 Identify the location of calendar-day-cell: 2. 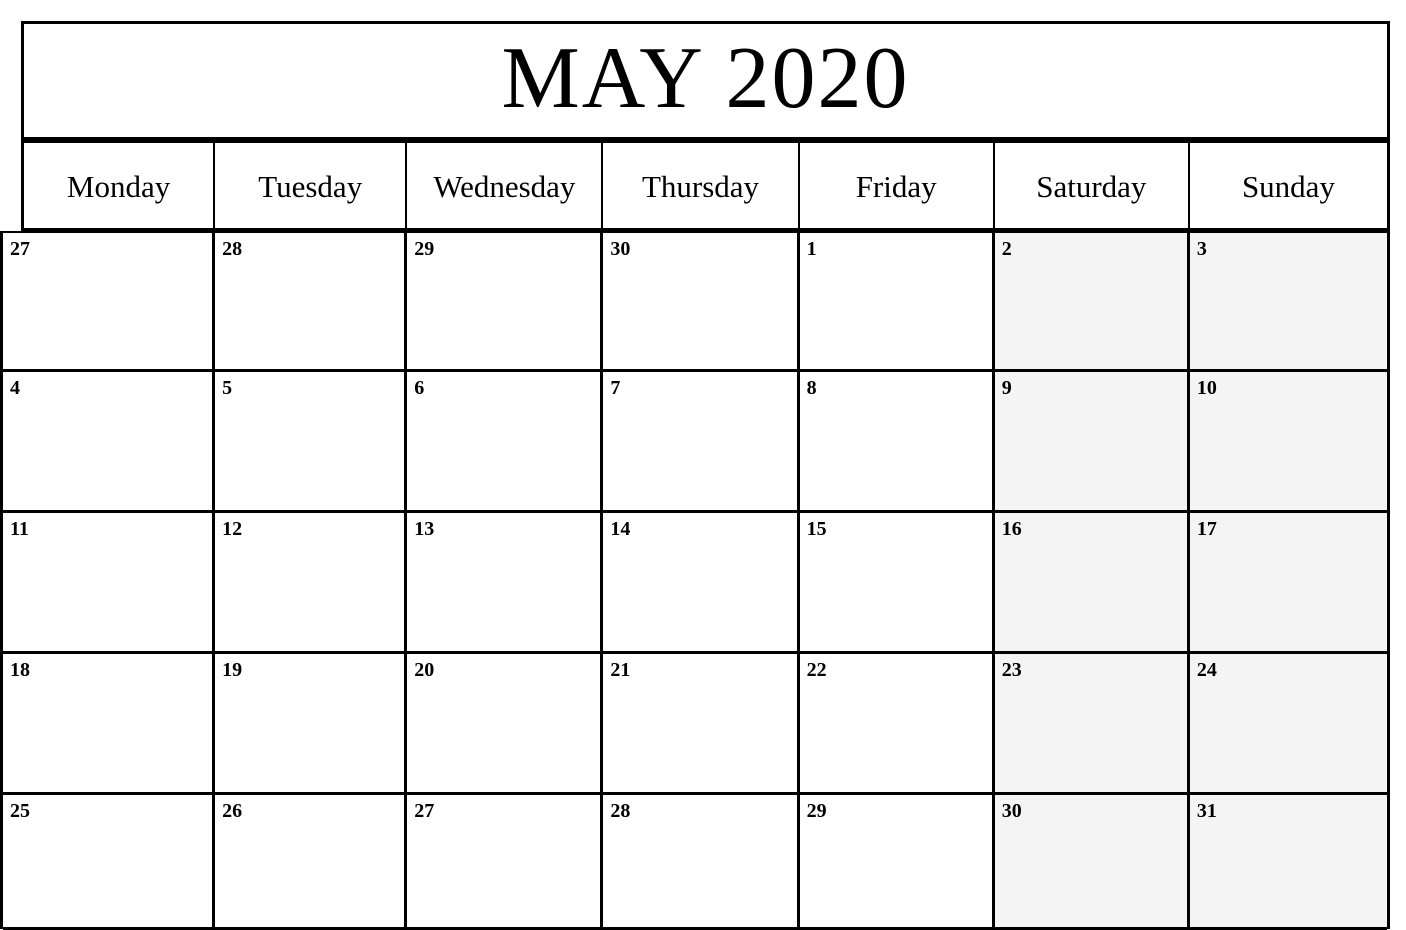
(1092, 301).